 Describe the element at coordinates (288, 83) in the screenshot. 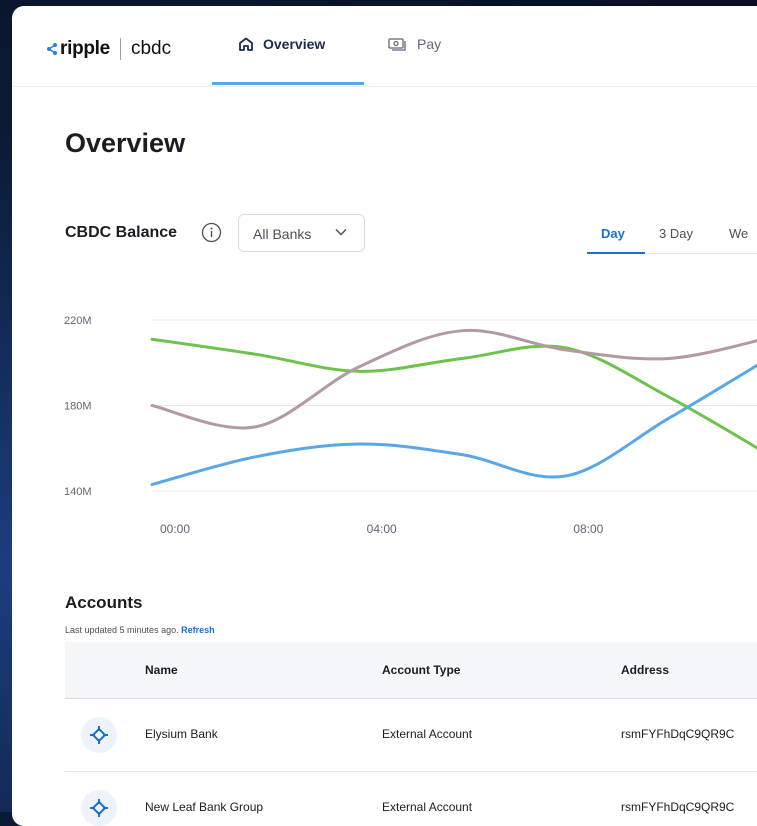

I see `active-tab-indicator` at that location.